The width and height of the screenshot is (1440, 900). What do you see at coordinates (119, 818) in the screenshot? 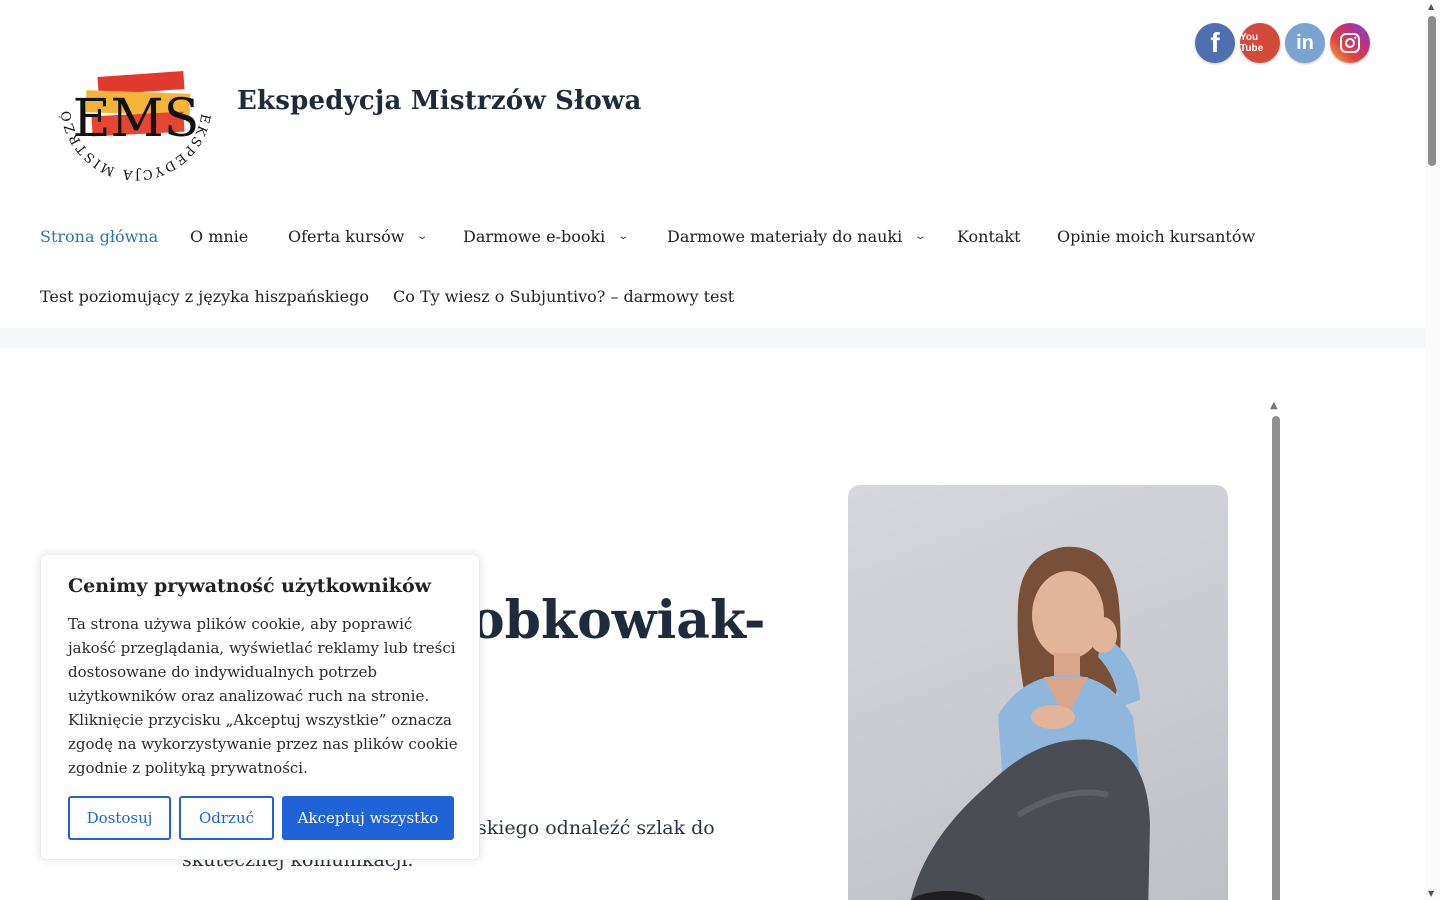
I see `customize-button: Dostosuj` at bounding box center [119, 818].